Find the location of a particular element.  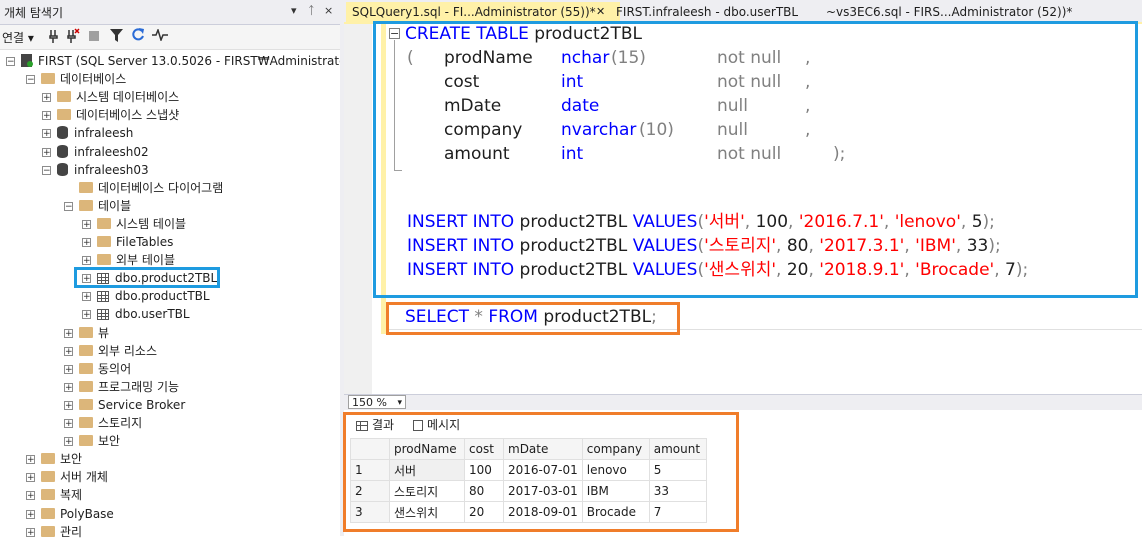

tab-label: FIRST.infraleesh - dbo.userTBL is located at coordinates (707, 12).